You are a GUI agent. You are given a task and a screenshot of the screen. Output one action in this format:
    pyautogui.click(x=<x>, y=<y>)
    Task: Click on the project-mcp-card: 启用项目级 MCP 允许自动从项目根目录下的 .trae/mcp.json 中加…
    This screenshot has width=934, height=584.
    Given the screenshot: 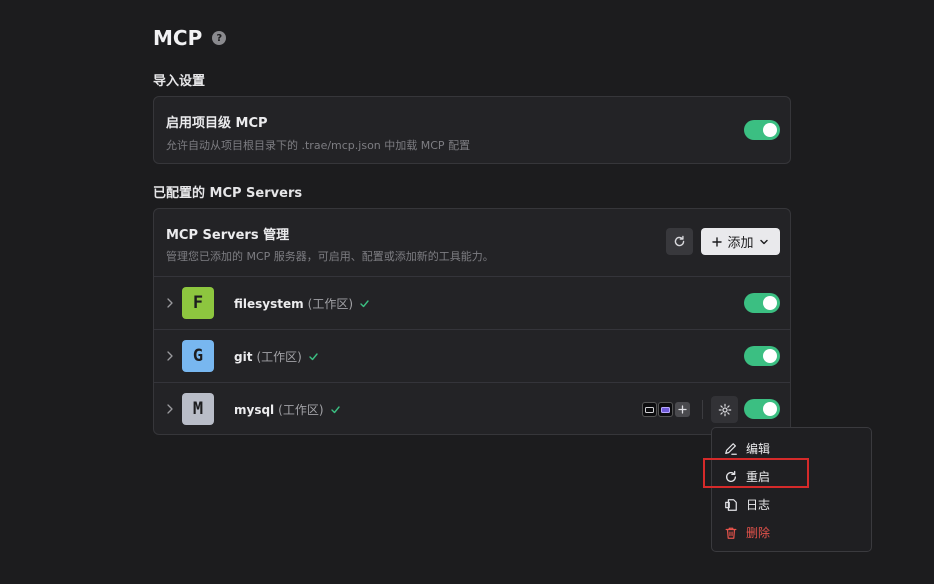 What is the action you would take?
    pyautogui.click(x=472, y=130)
    